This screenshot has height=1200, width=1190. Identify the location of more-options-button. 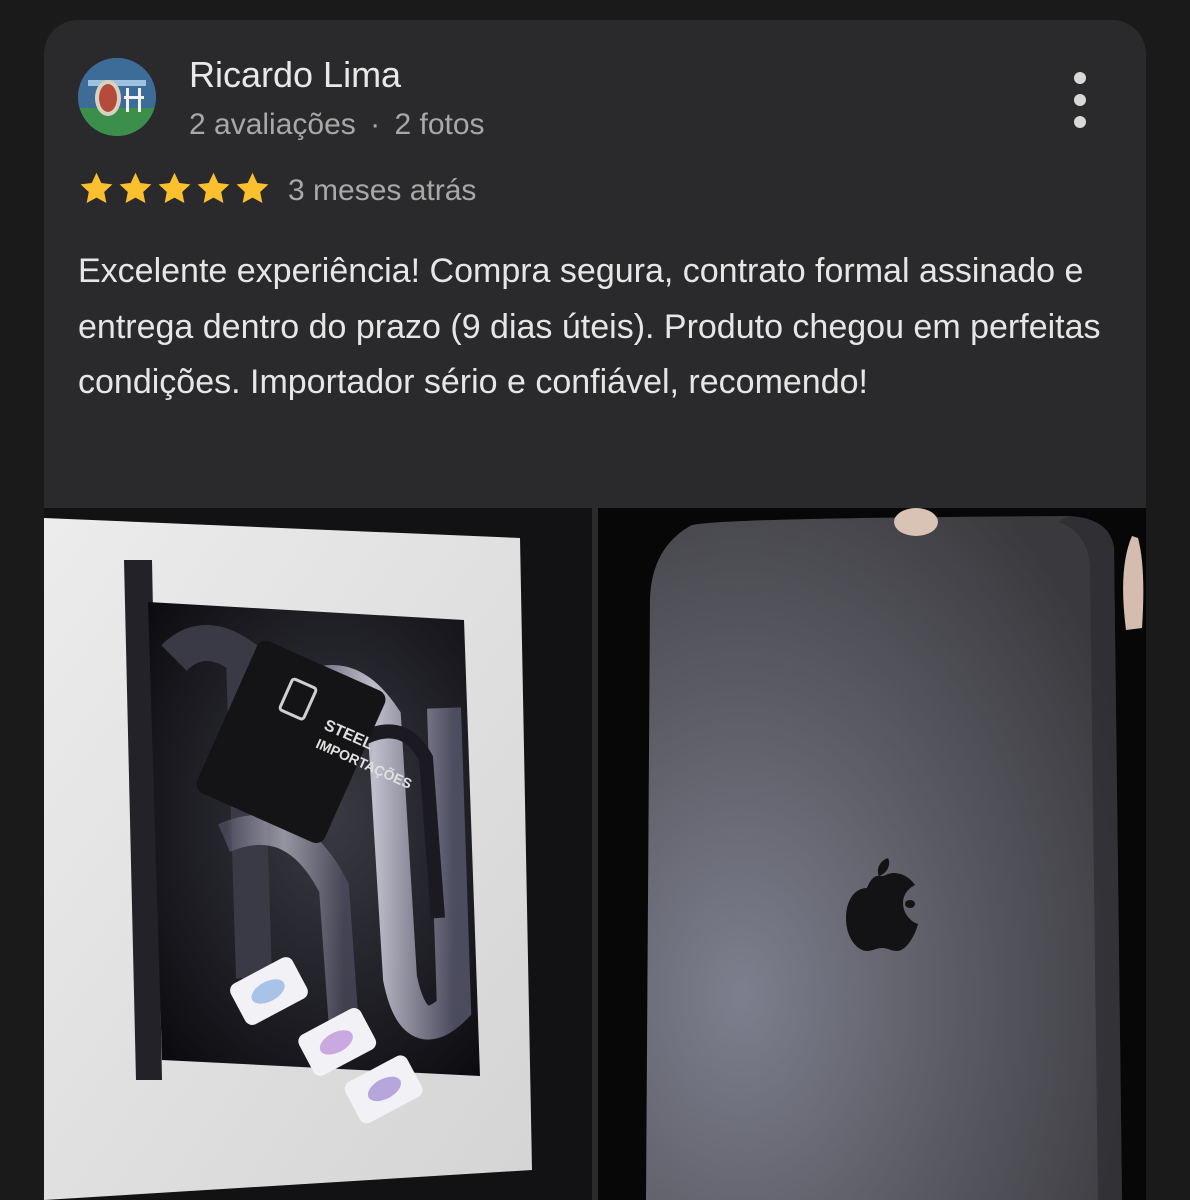
(1080, 100).